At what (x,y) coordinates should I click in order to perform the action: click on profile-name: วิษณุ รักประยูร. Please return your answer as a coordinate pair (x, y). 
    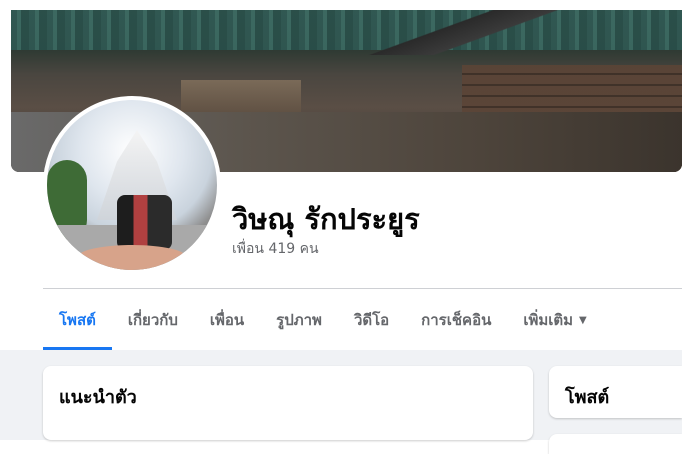
    Looking at the image, I should click on (326, 219).